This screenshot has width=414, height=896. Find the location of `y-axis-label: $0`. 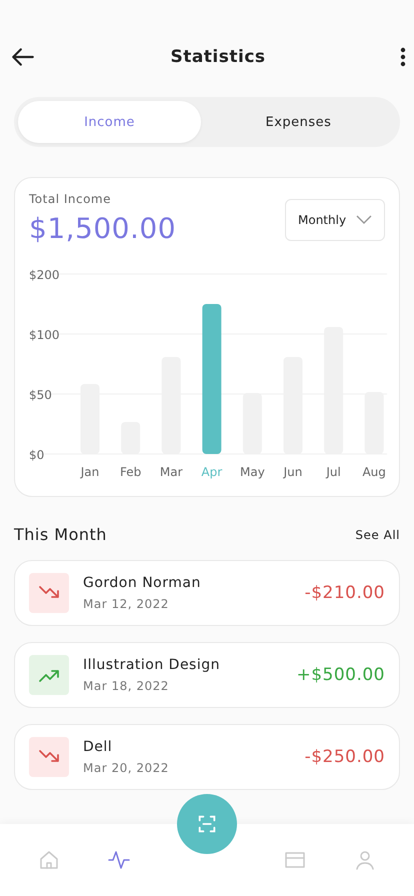

y-axis-label: $0 is located at coordinates (36, 455).